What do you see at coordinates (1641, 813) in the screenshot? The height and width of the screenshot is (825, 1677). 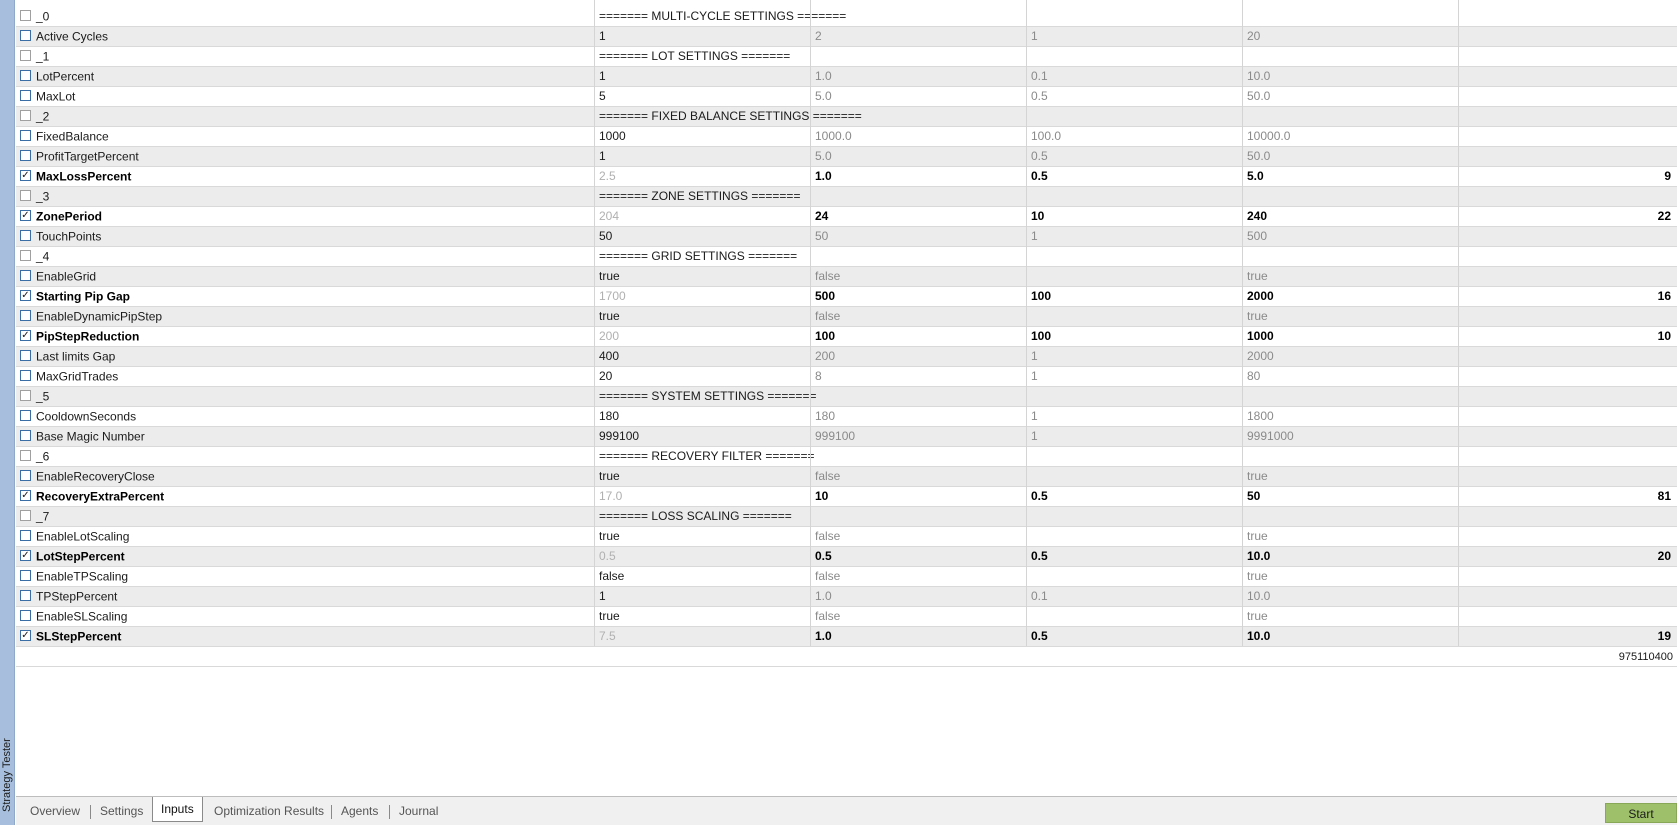 I see `start-button: Start` at bounding box center [1641, 813].